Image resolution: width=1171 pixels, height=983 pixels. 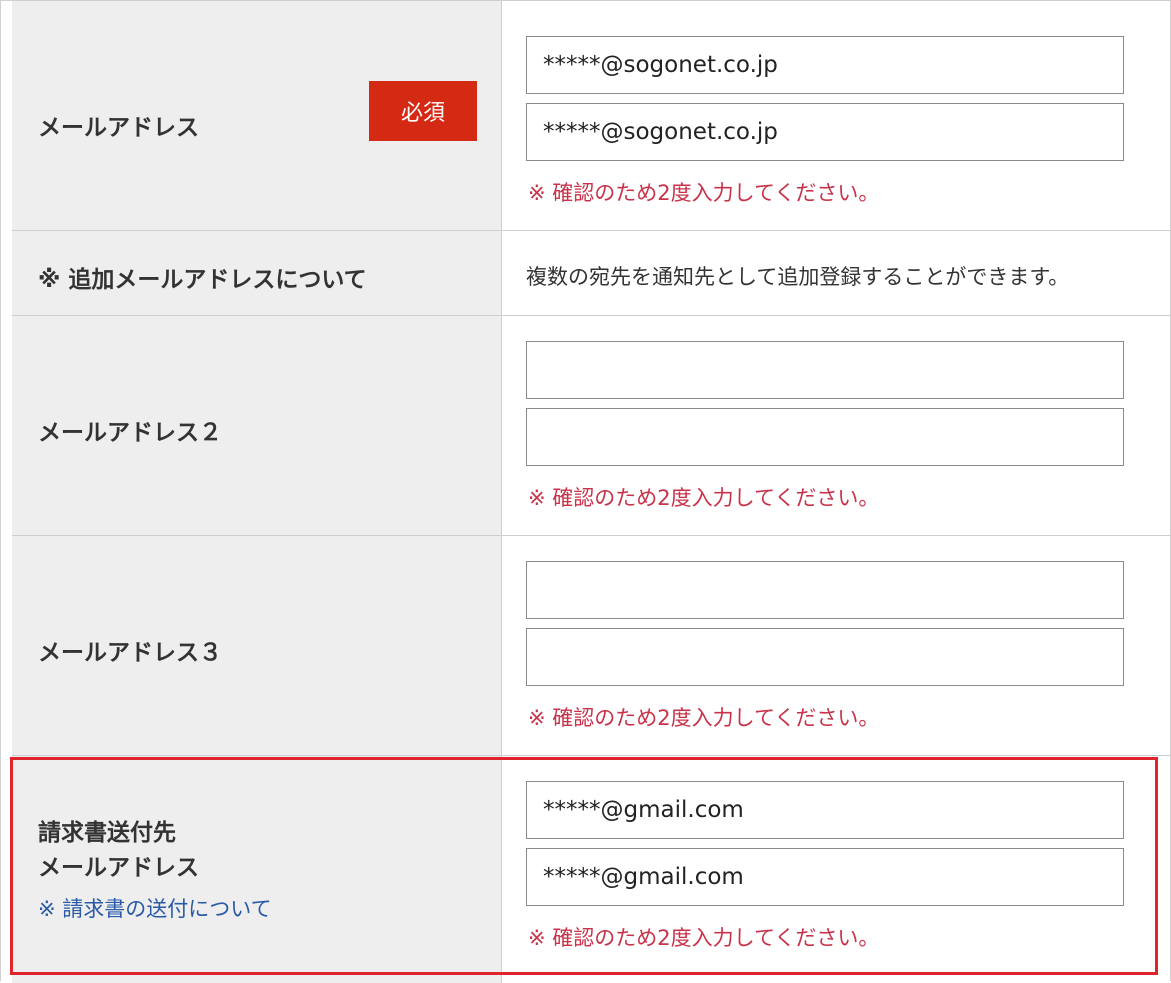 I want to click on email2-label: メールアドレス２, so click(x=130, y=433).